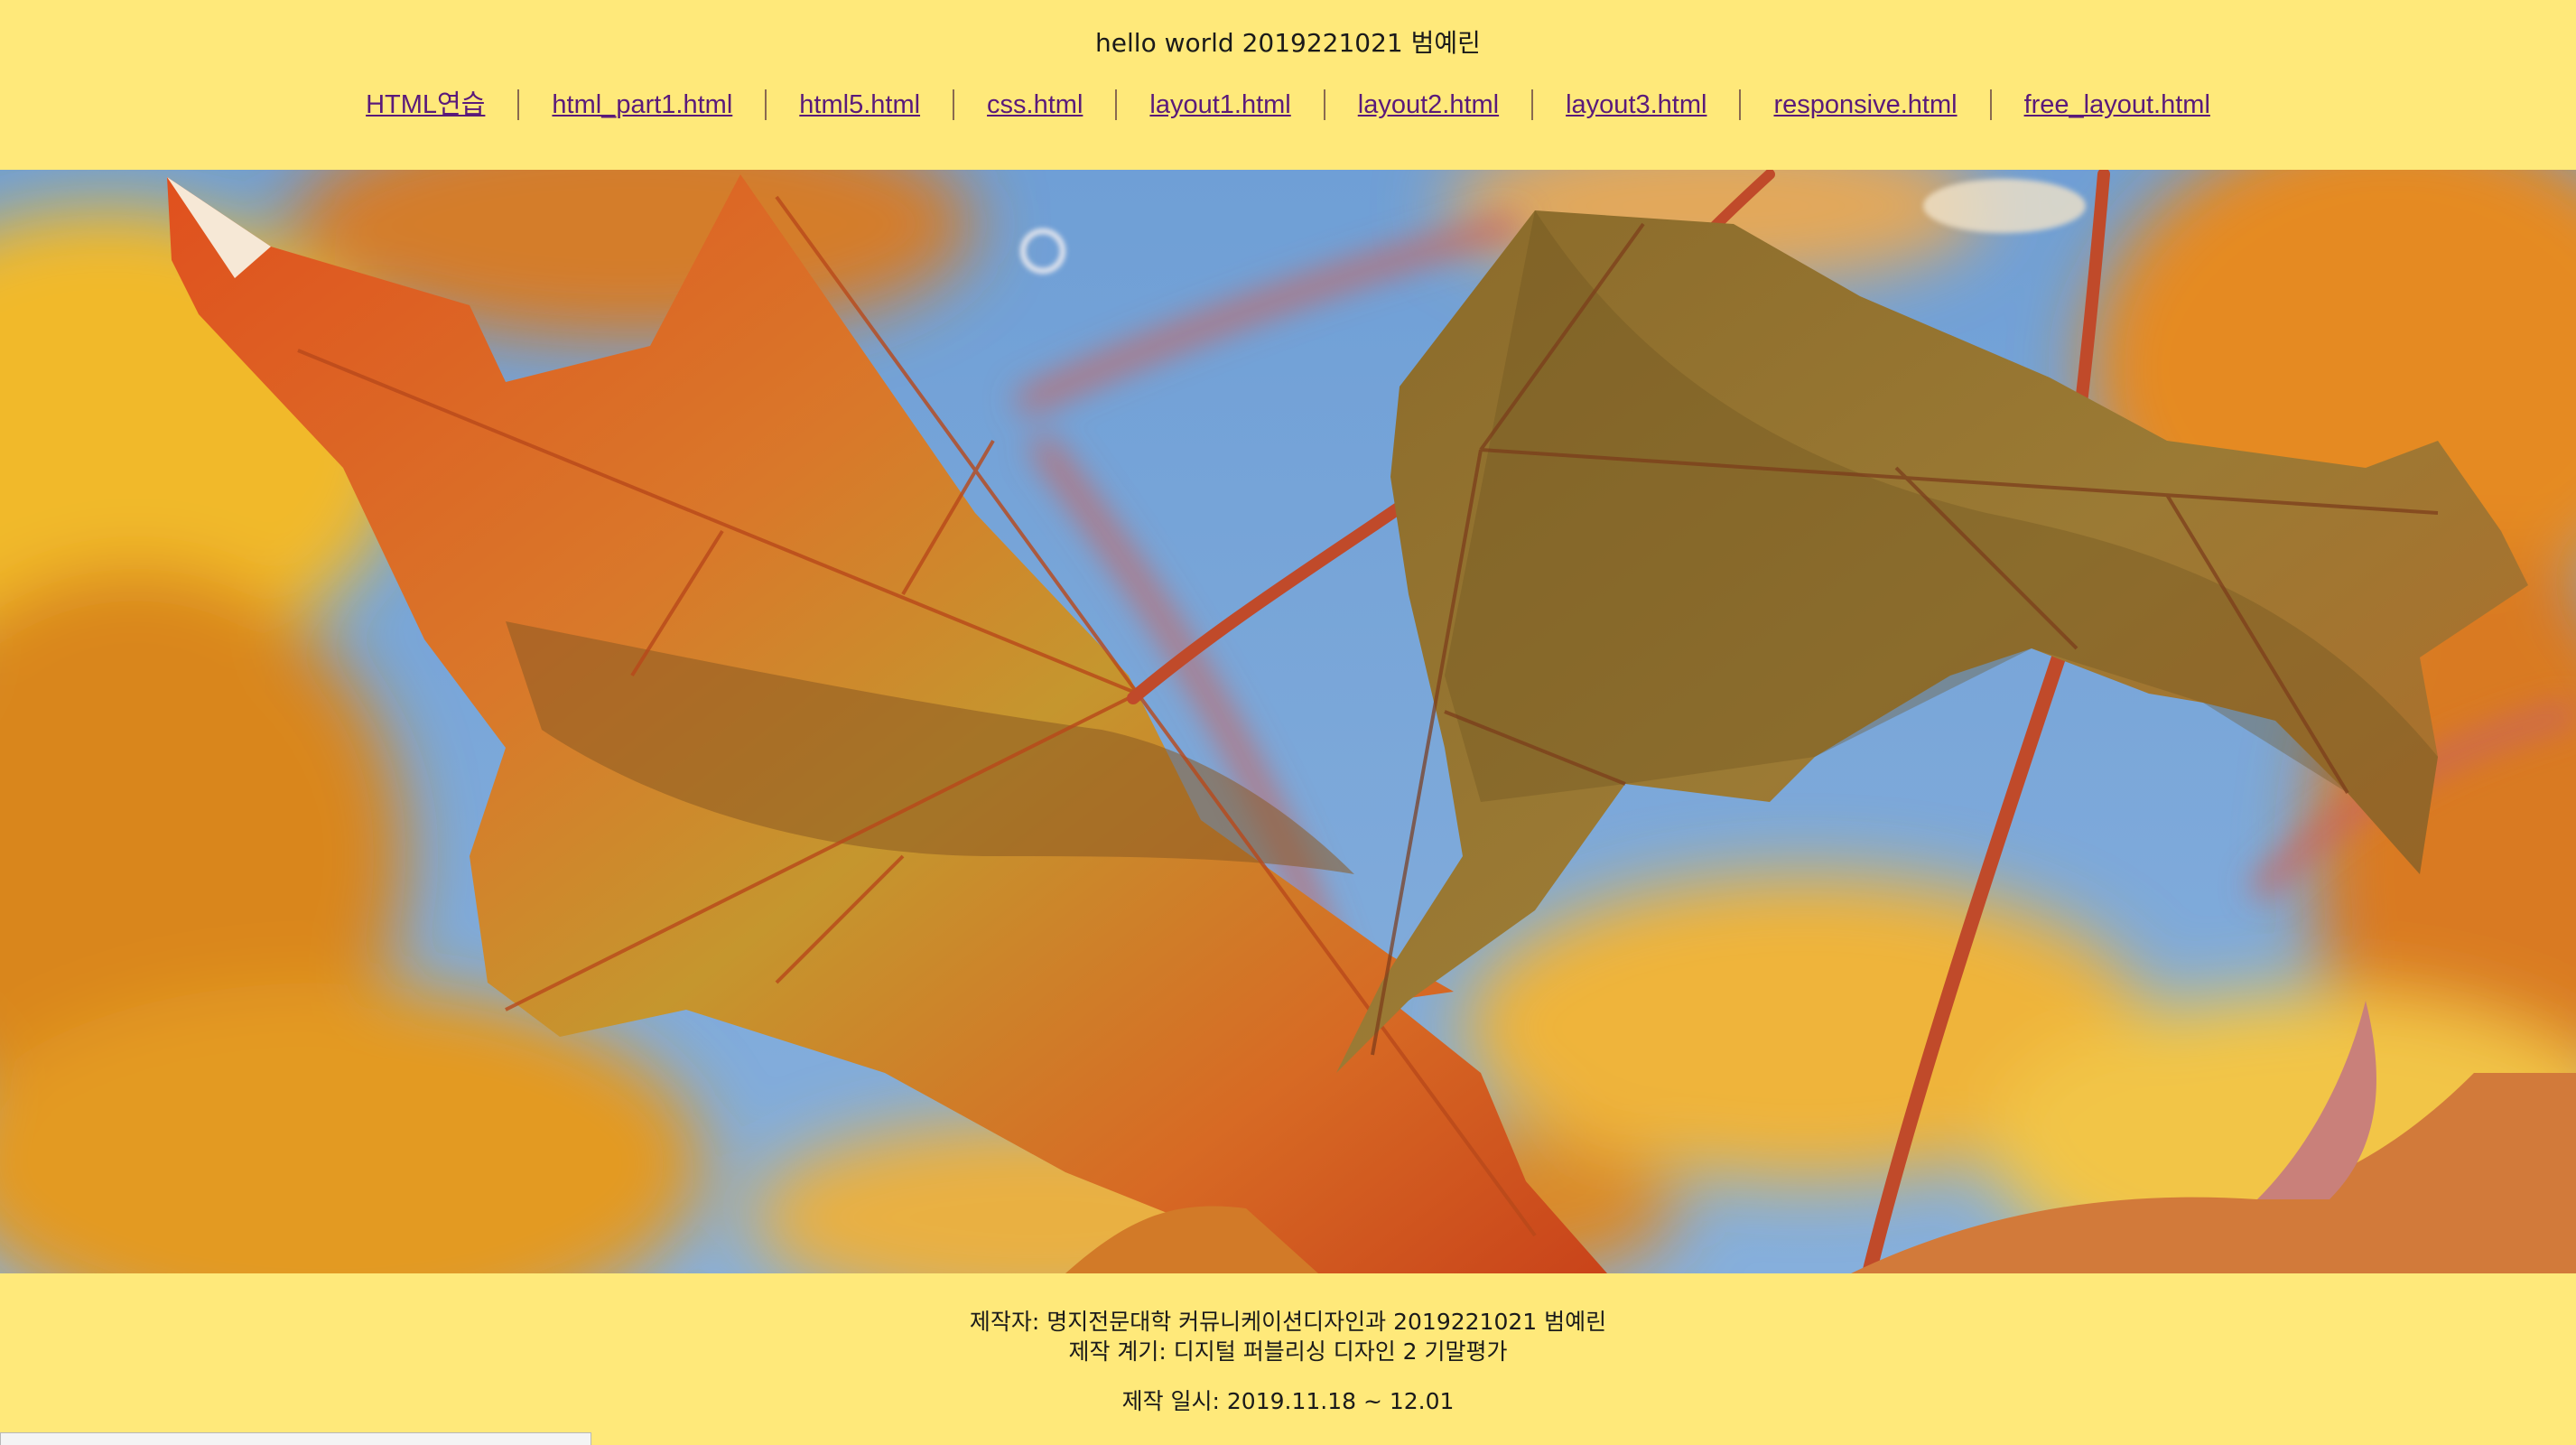 The height and width of the screenshot is (1445, 2576). Describe the element at coordinates (1288, 1322) in the screenshot. I see `footer-author: 제작자: 명지전문대학 커뮤니케이션디자인과 2019221021 범예린` at that location.